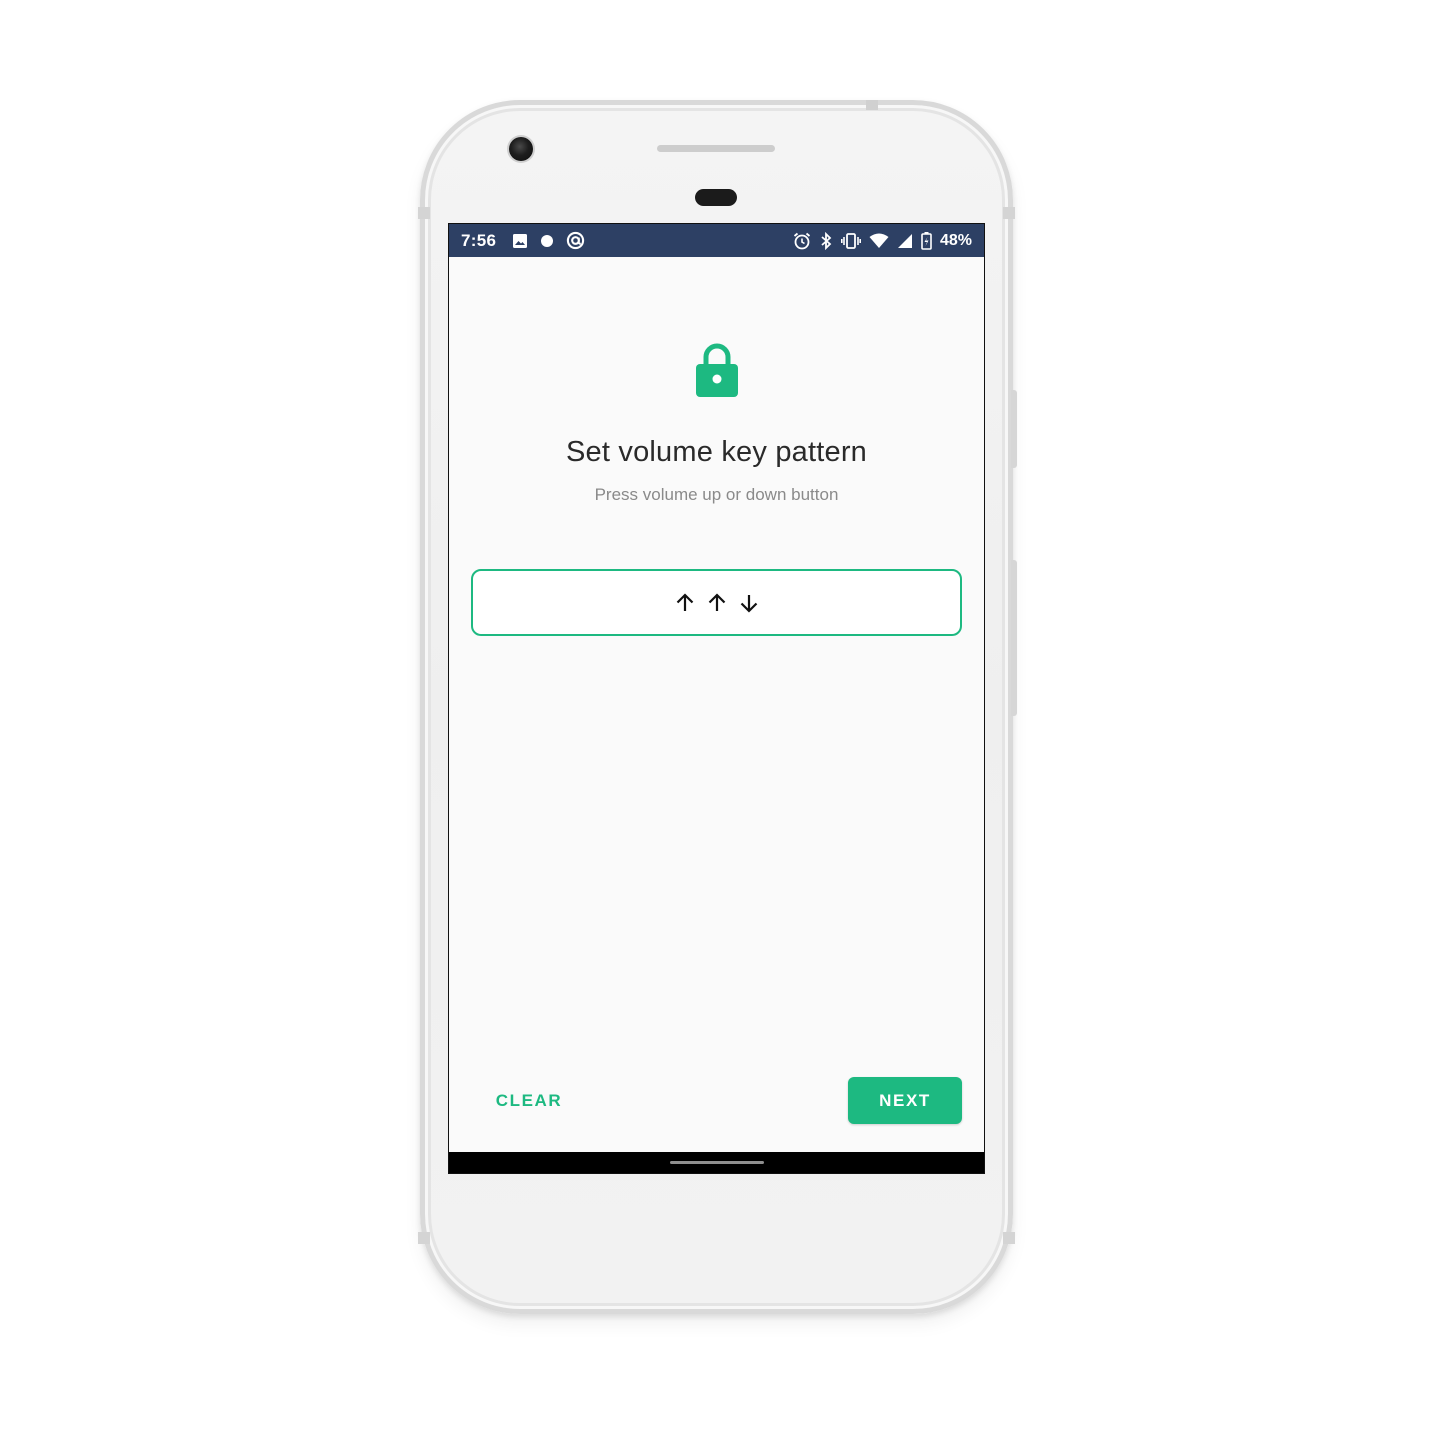 The height and width of the screenshot is (1440, 1437). Describe the element at coordinates (716, 452) in the screenshot. I see `page-title: Set volume key pattern` at that location.